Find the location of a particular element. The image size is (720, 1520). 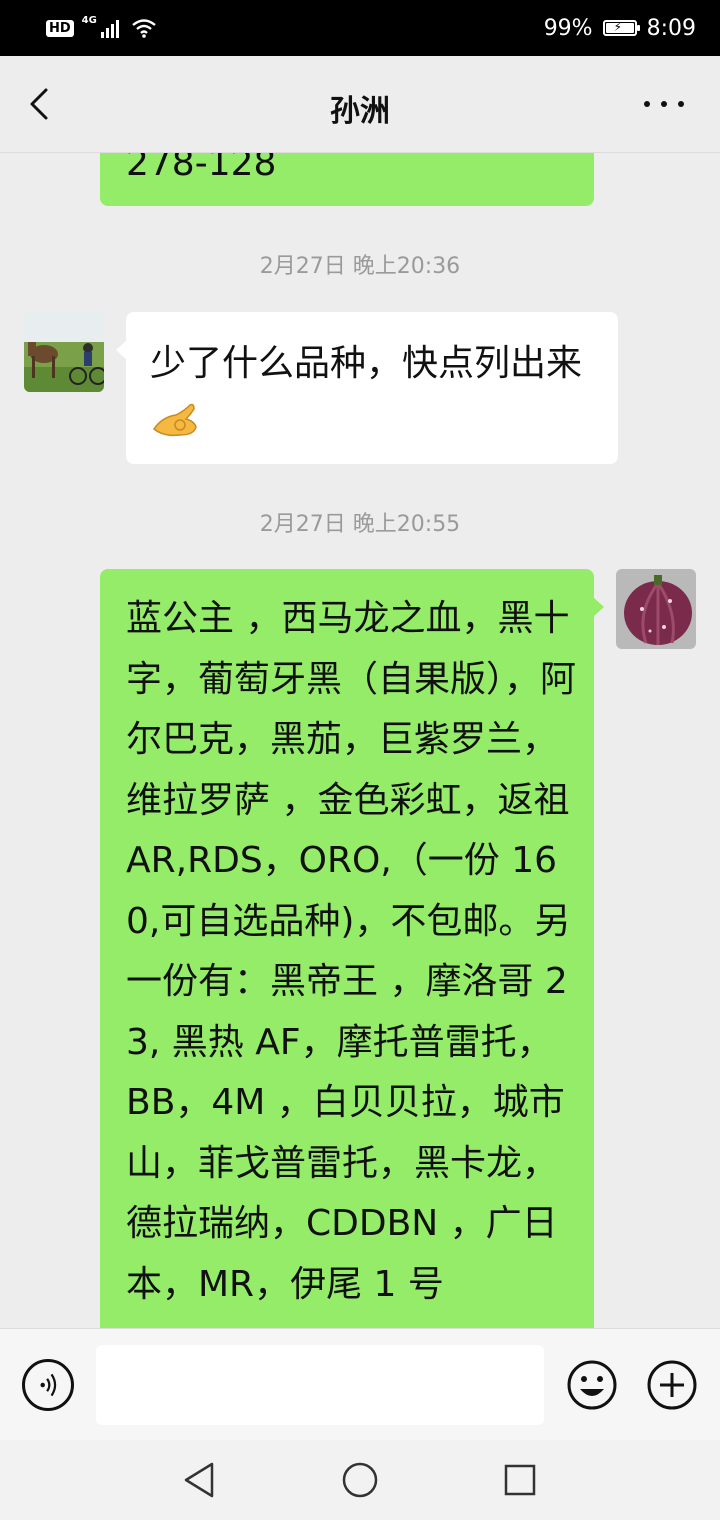

message-bubble-received: 少了什么品种，快点列出来 is located at coordinates (367, 388).